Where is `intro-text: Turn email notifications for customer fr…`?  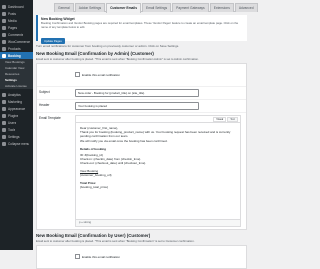
intro-text: Turn email notifications for customer fr… is located at coordinates (108, 46).